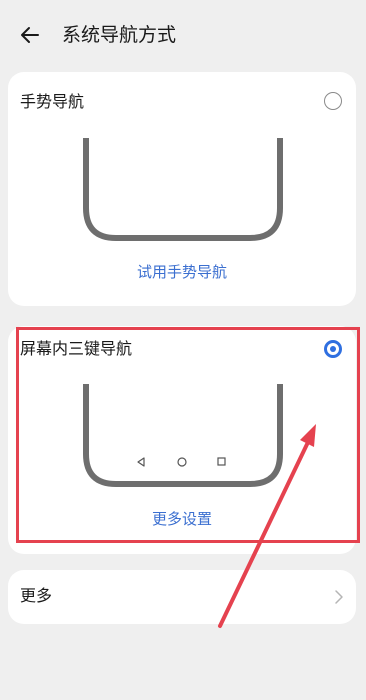  Describe the element at coordinates (182, 462) in the screenshot. I see `nav-home-circle-icon` at that location.